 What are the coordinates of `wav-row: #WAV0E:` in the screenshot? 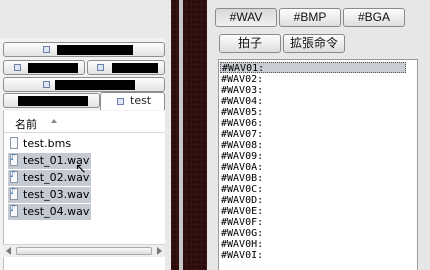 It's located at (242, 211).